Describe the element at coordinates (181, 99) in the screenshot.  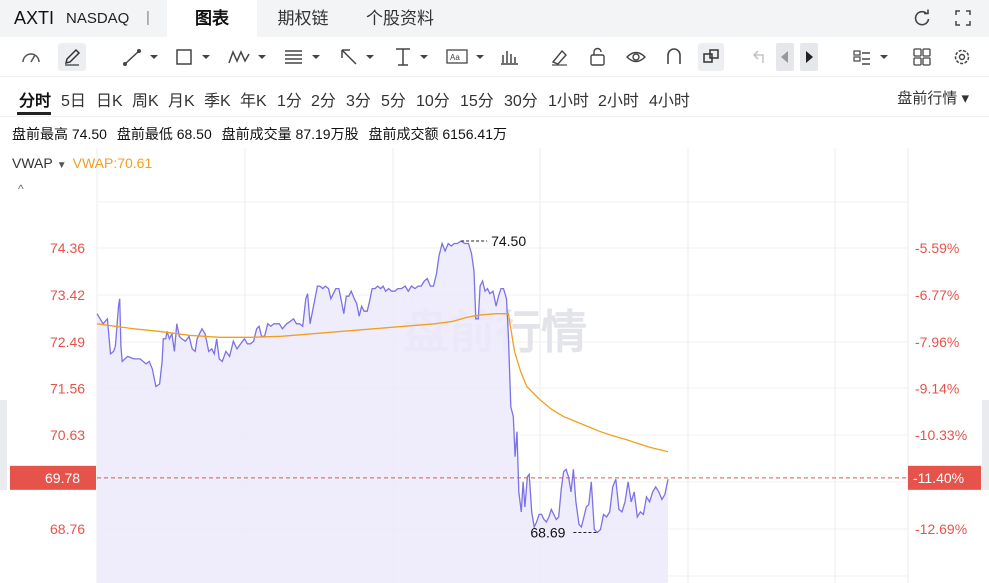
I see `period-monthly: 月K` at that location.